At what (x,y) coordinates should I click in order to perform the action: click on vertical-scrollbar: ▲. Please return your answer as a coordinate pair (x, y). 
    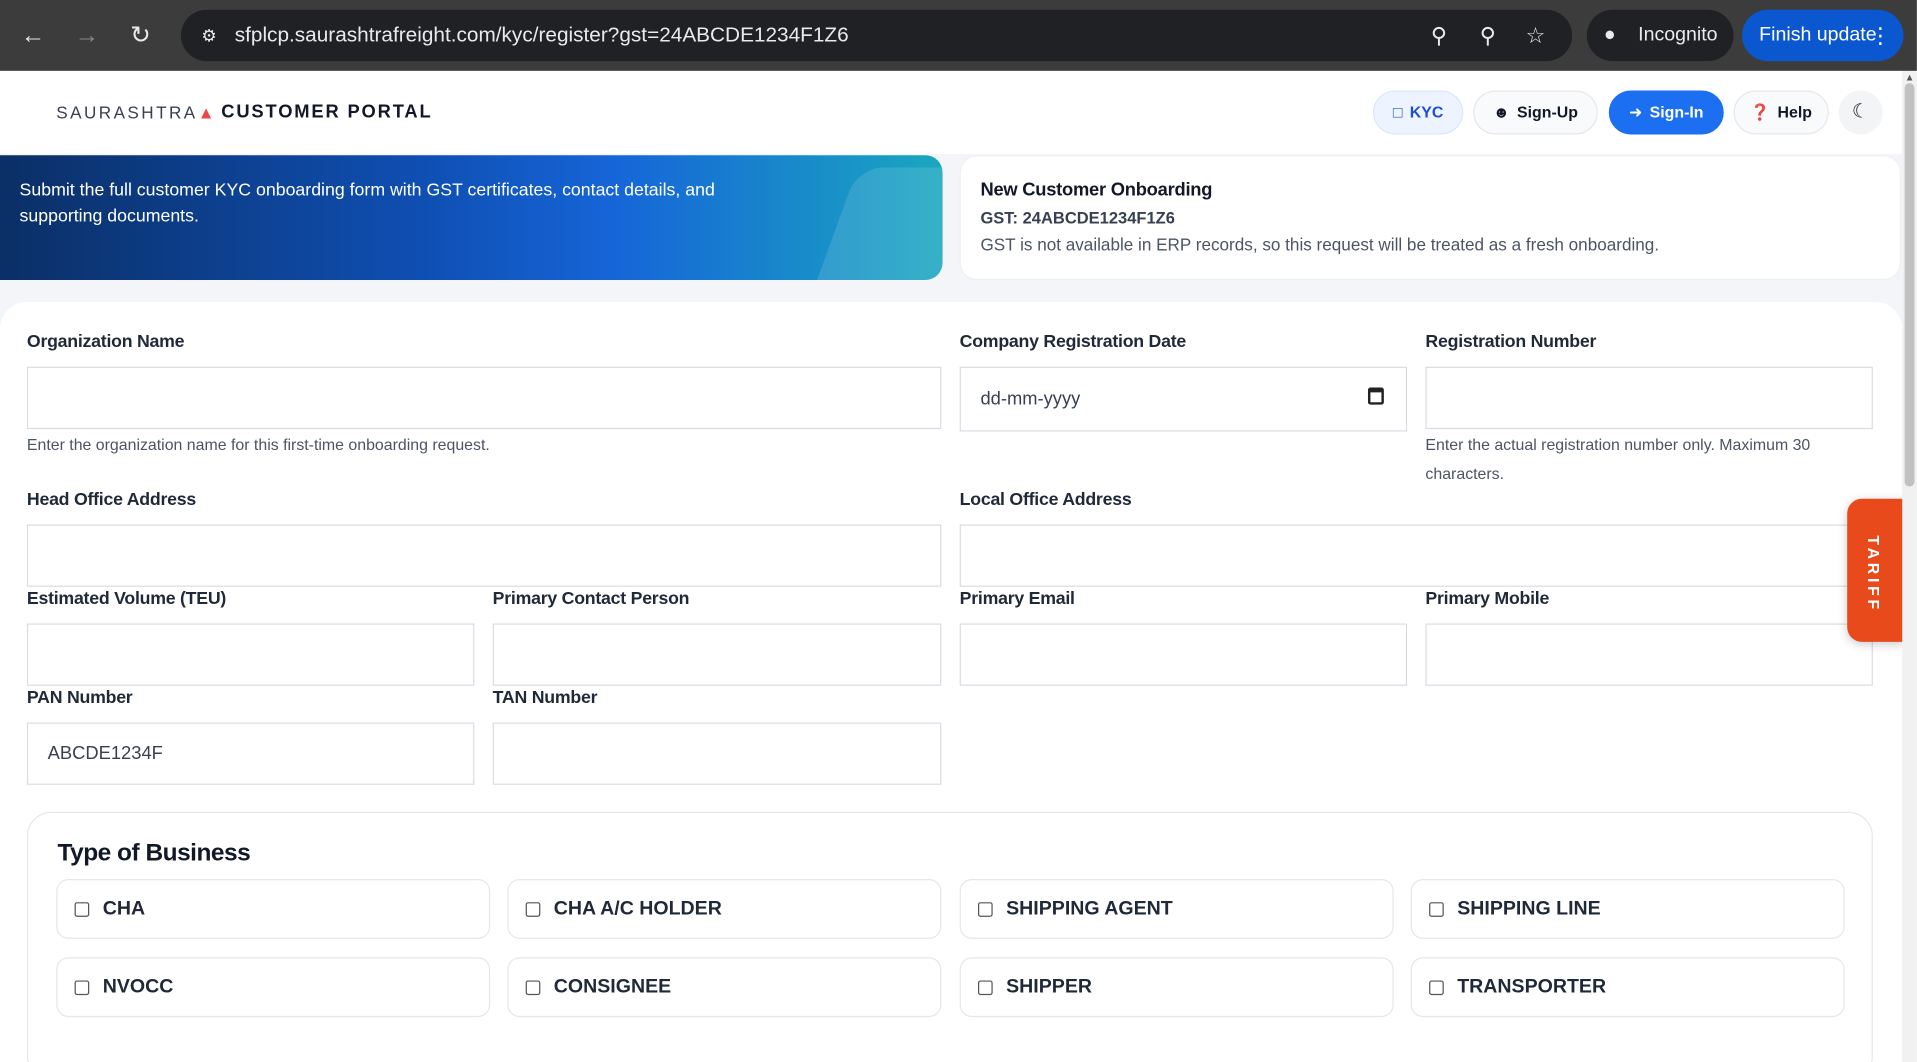
    Looking at the image, I should click on (1909, 566).